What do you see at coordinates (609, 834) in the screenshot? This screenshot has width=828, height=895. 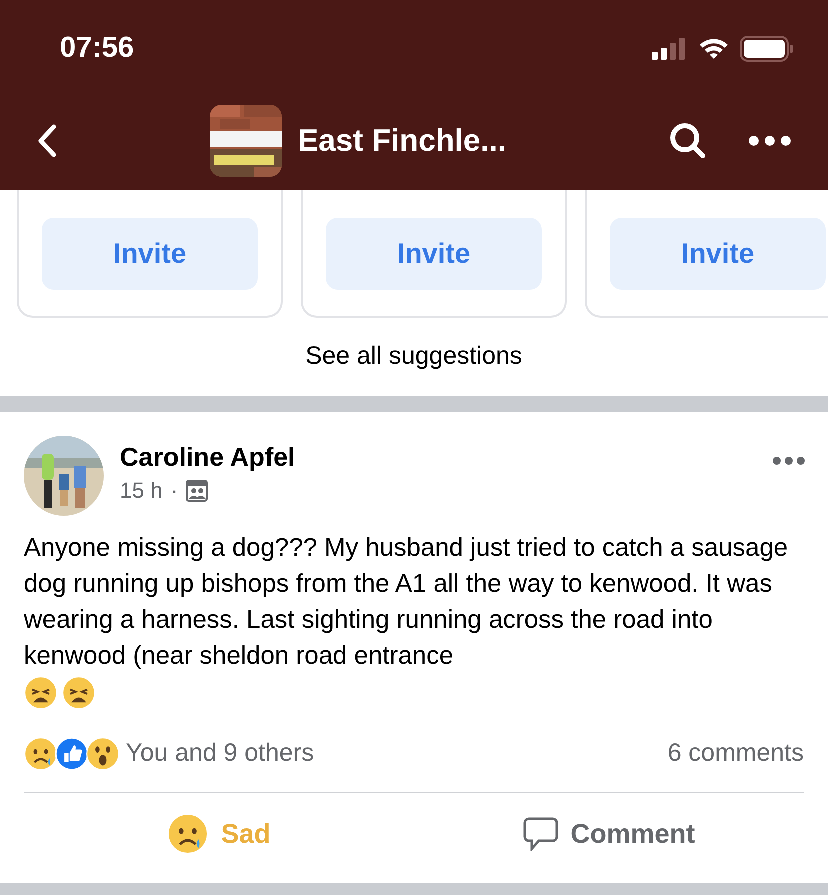 I see `comment-button: Comment` at bounding box center [609, 834].